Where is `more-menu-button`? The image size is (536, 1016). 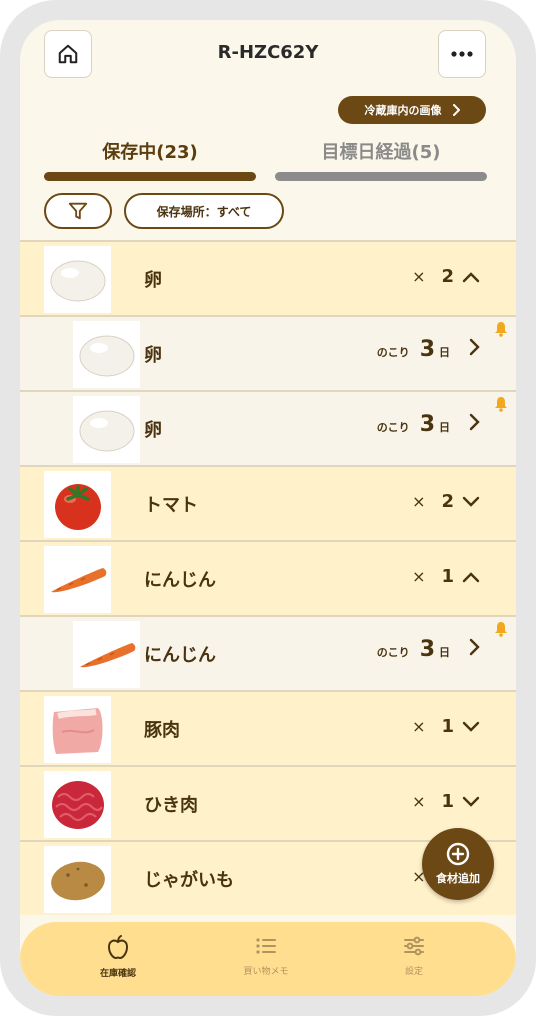
more-menu-button is located at coordinates (462, 54).